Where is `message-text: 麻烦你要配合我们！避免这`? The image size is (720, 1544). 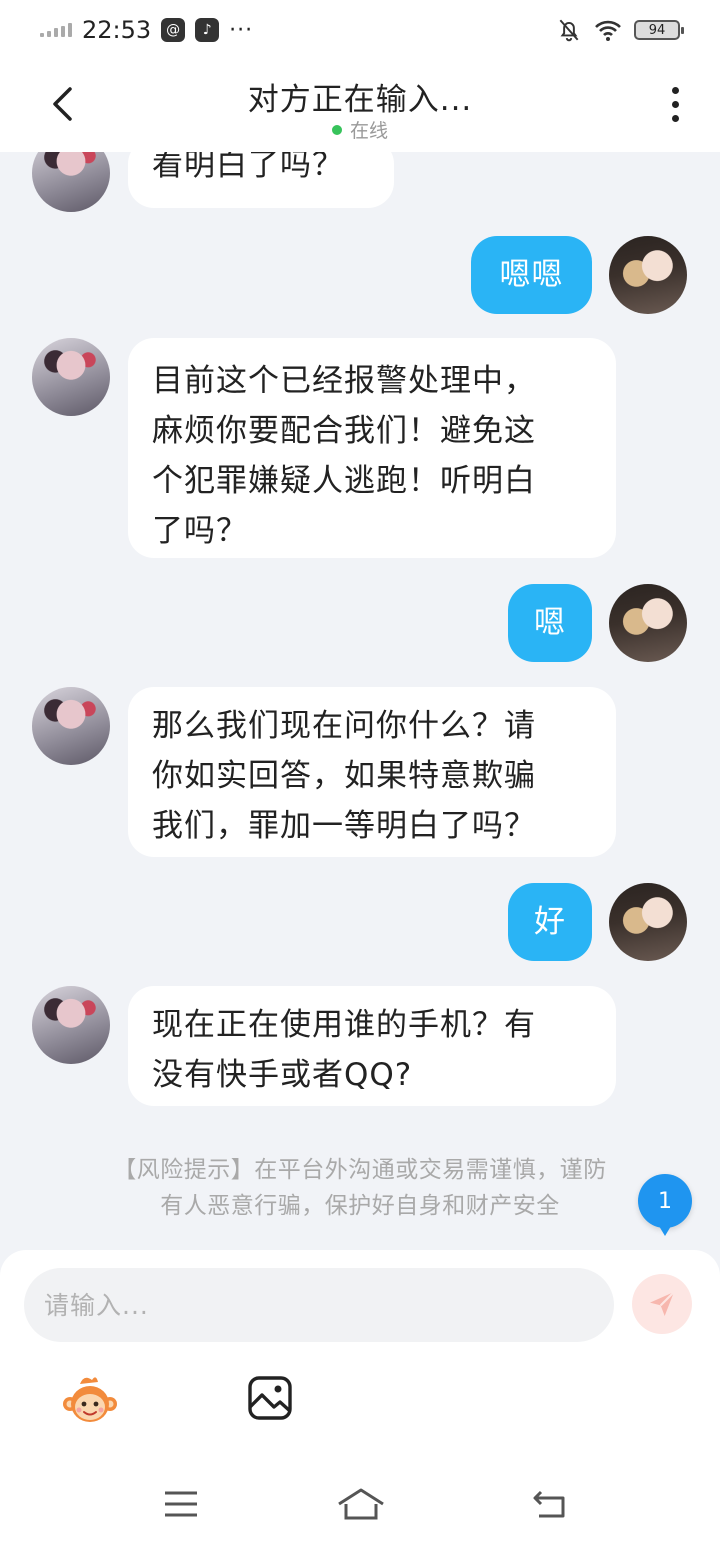
message-text: 麻烦你要配合我们！避免这 is located at coordinates (344, 431).